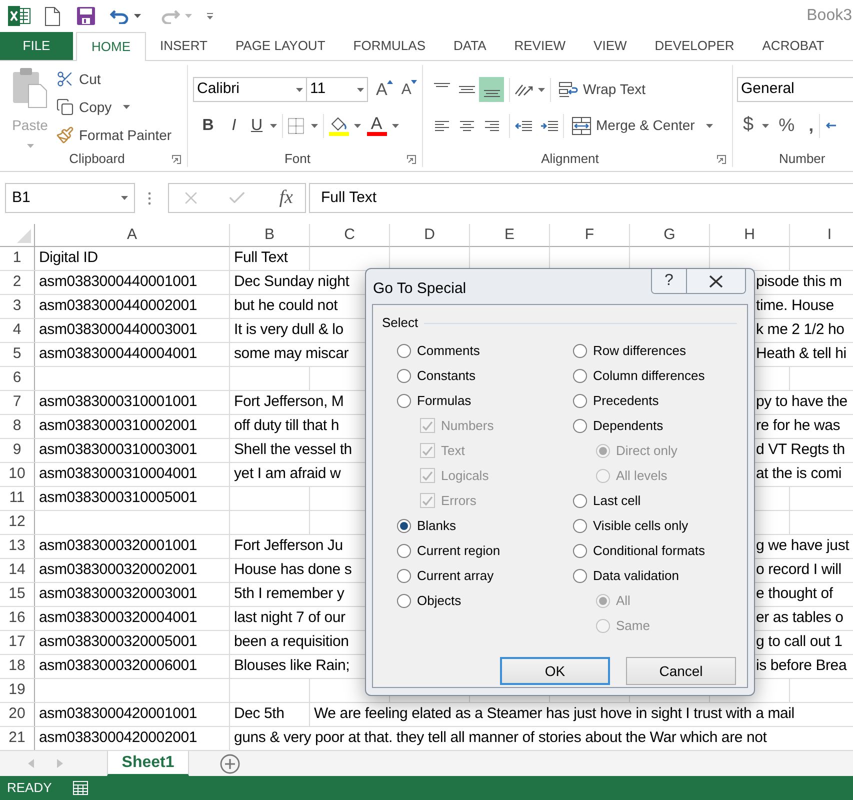 The width and height of the screenshot is (853, 800). What do you see at coordinates (382, 126) in the screenshot?
I see `font-color-button: A` at bounding box center [382, 126].